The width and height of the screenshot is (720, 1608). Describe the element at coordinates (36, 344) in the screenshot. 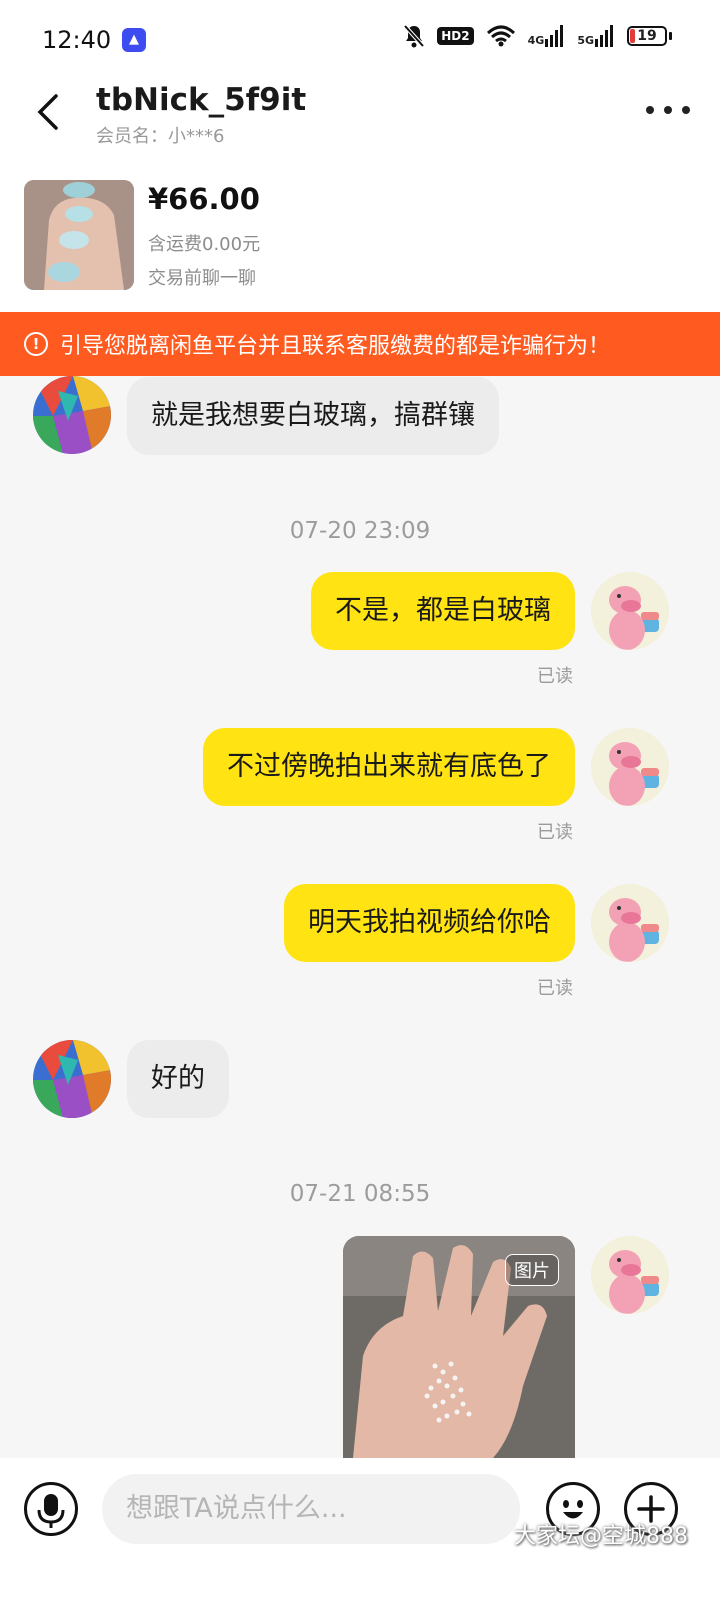

I see `alert-icon: !` at that location.